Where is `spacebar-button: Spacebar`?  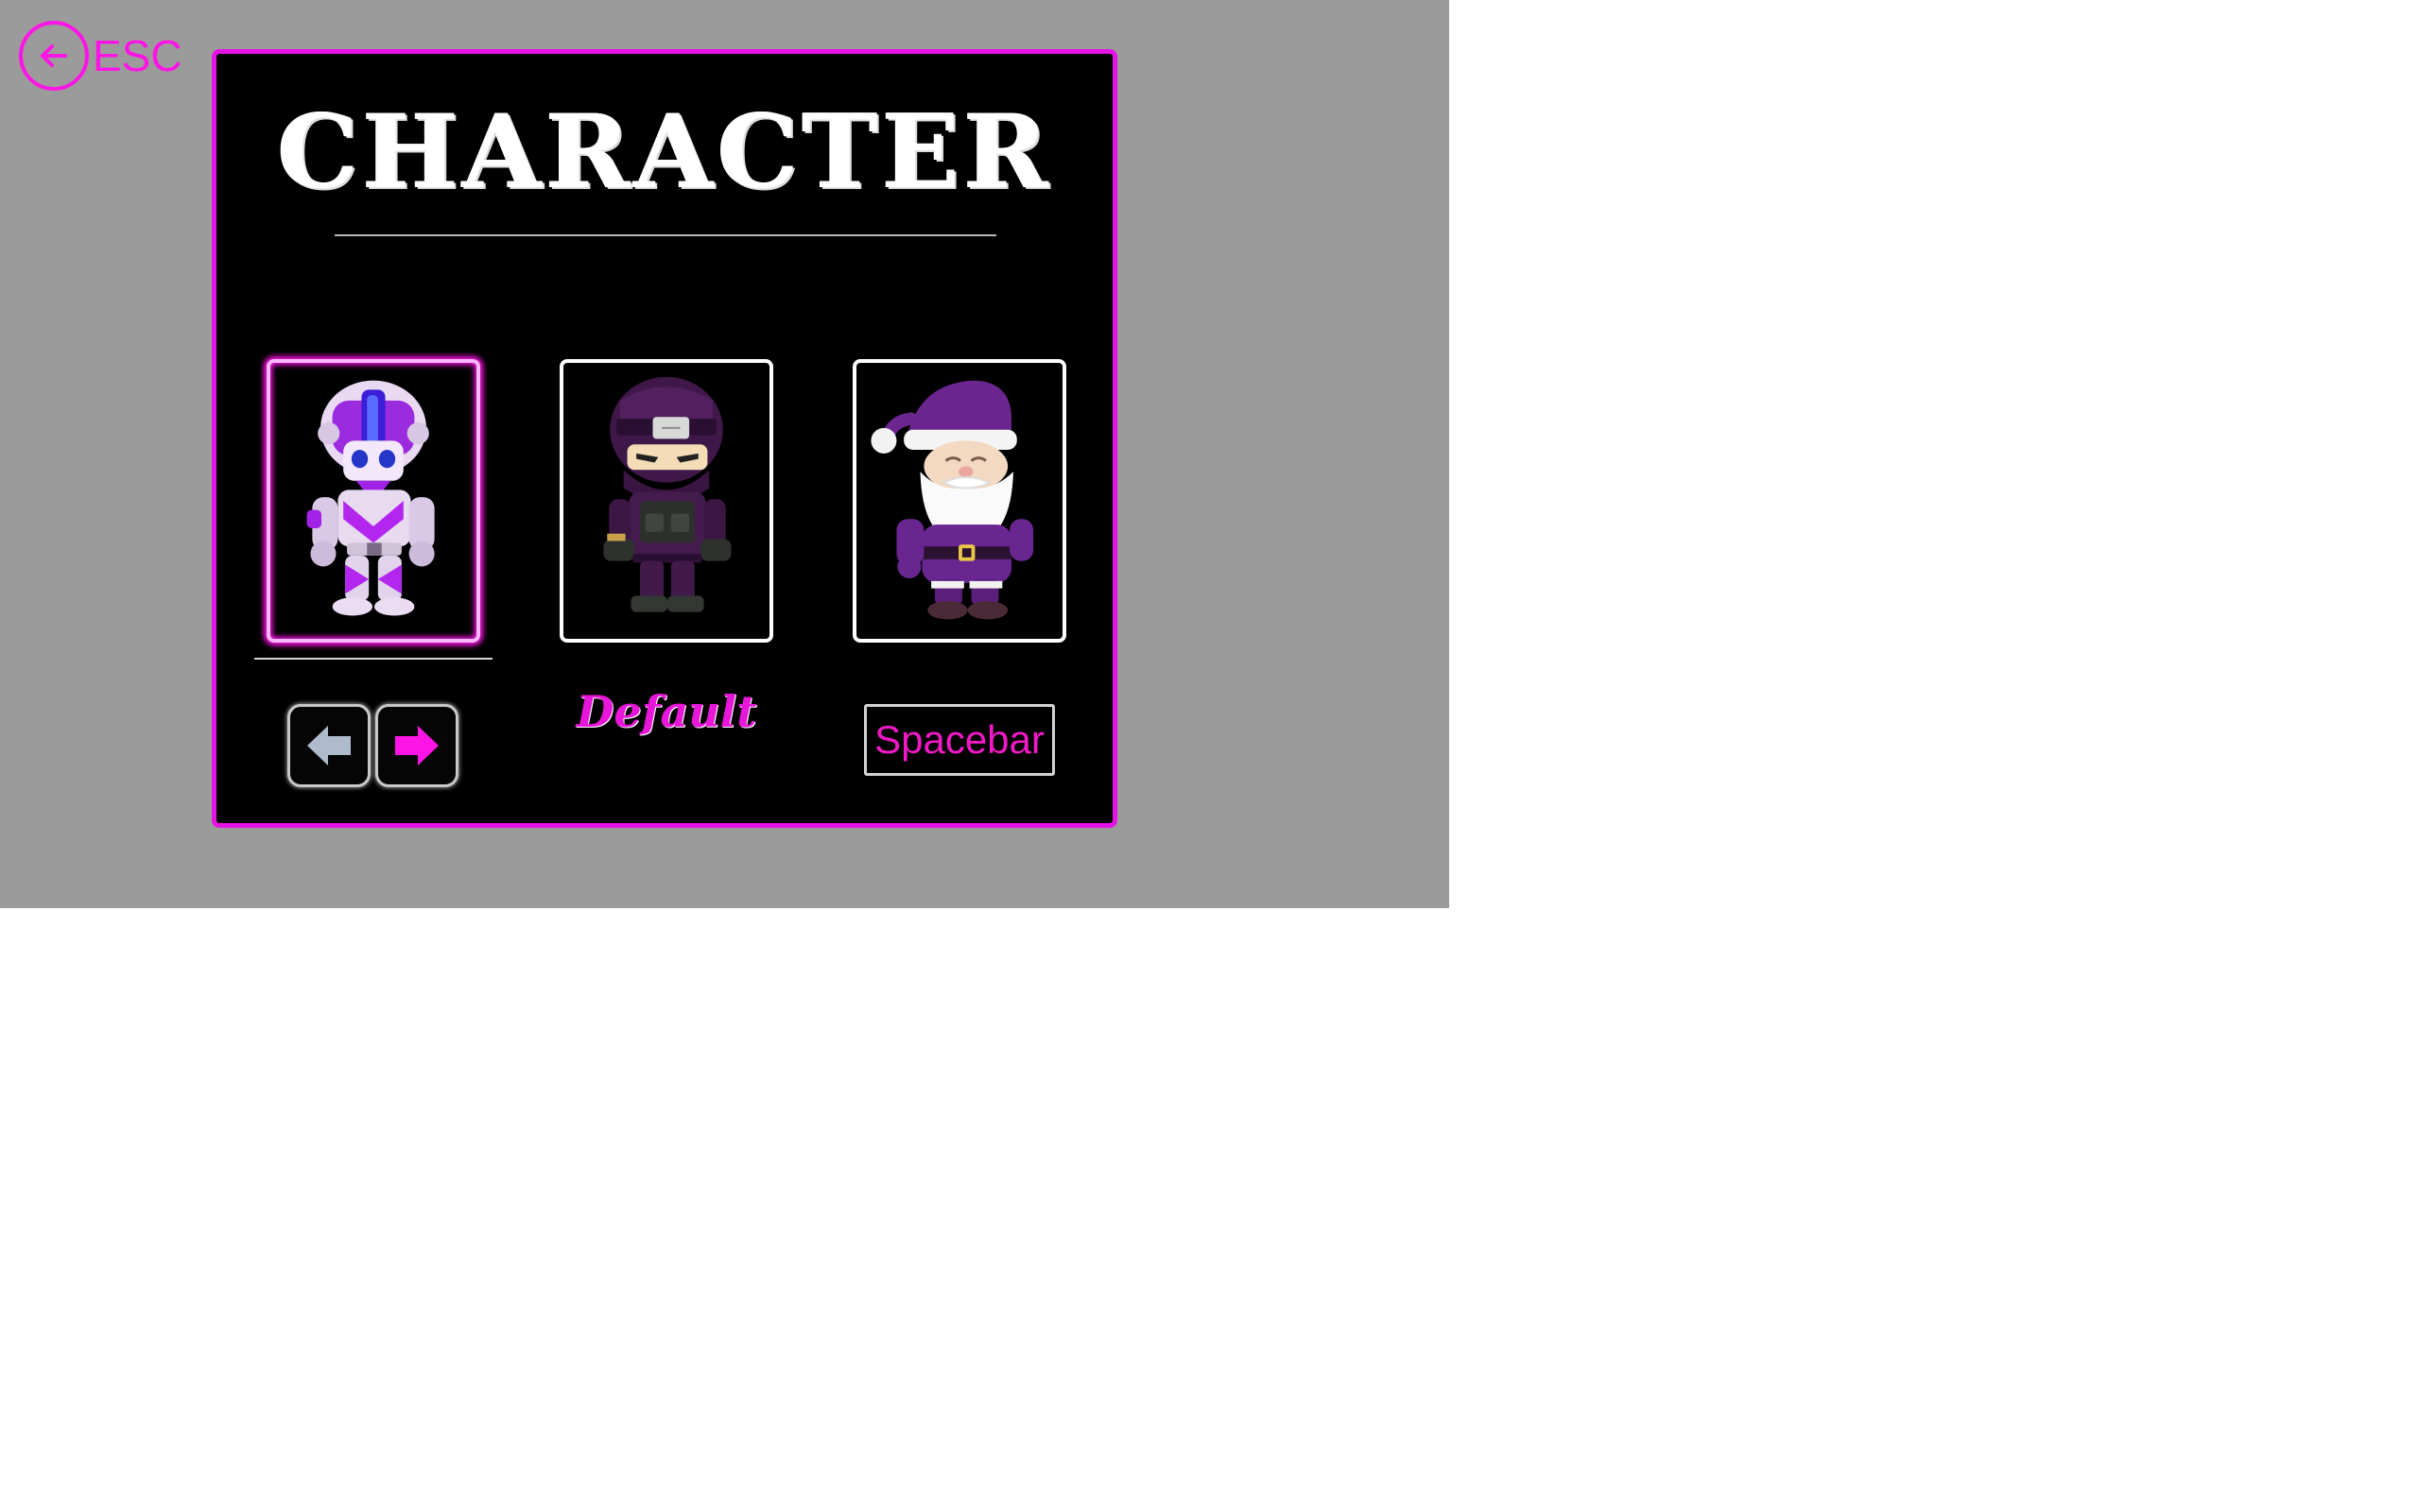 spacebar-button: Spacebar is located at coordinates (959, 740).